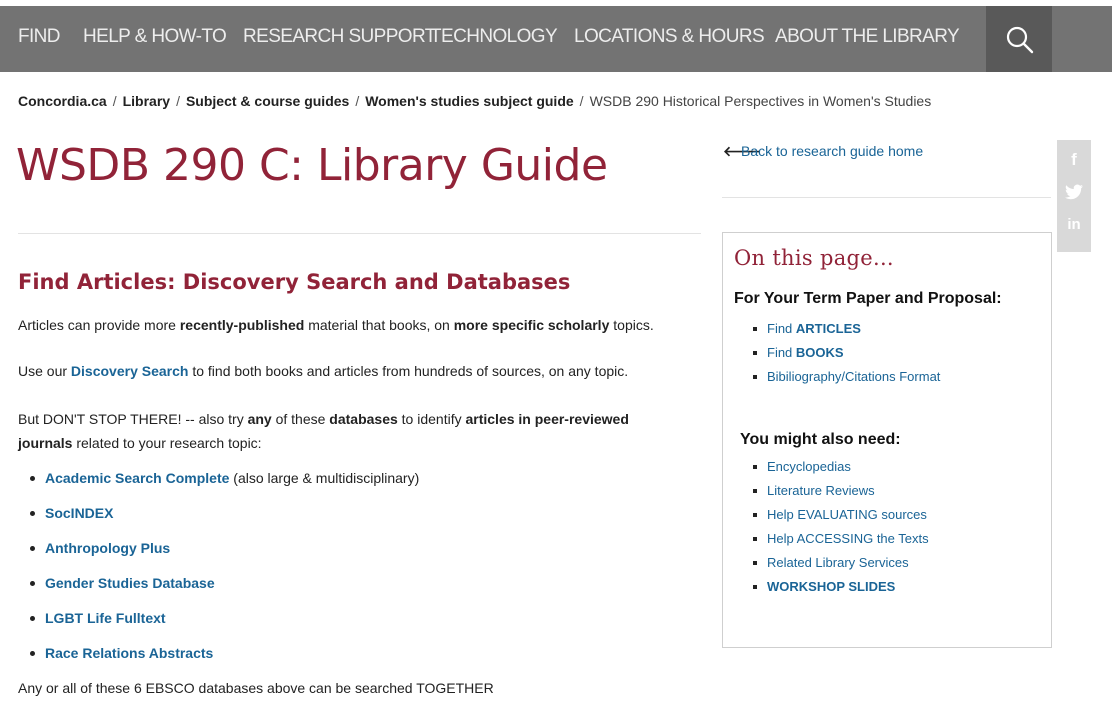 This screenshot has height=708, width=1112. What do you see at coordinates (820, 439) in the screenshot?
I see `panel-heading-also-need: You might also need:` at bounding box center [820, 439].